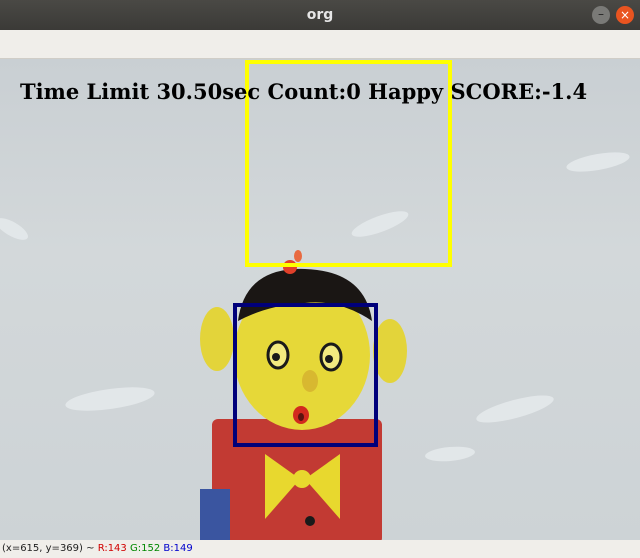  What do you see at coordinates (48, 548) in the screenshot?
I see `cursor-coords: (x=615, y=369) ~` at bounding box center [48, 548].